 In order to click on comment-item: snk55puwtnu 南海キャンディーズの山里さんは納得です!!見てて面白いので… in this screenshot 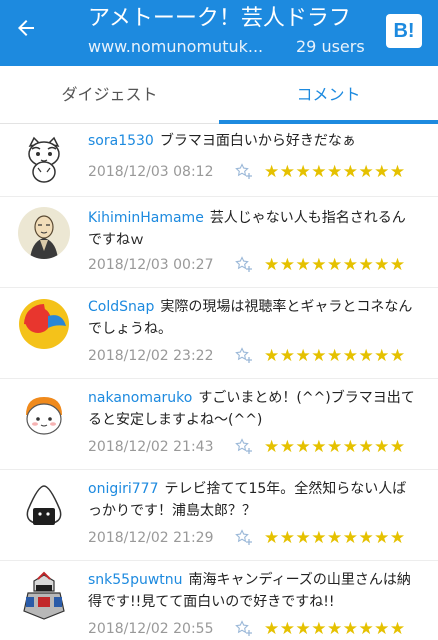, I will do `click(219, 600)`.